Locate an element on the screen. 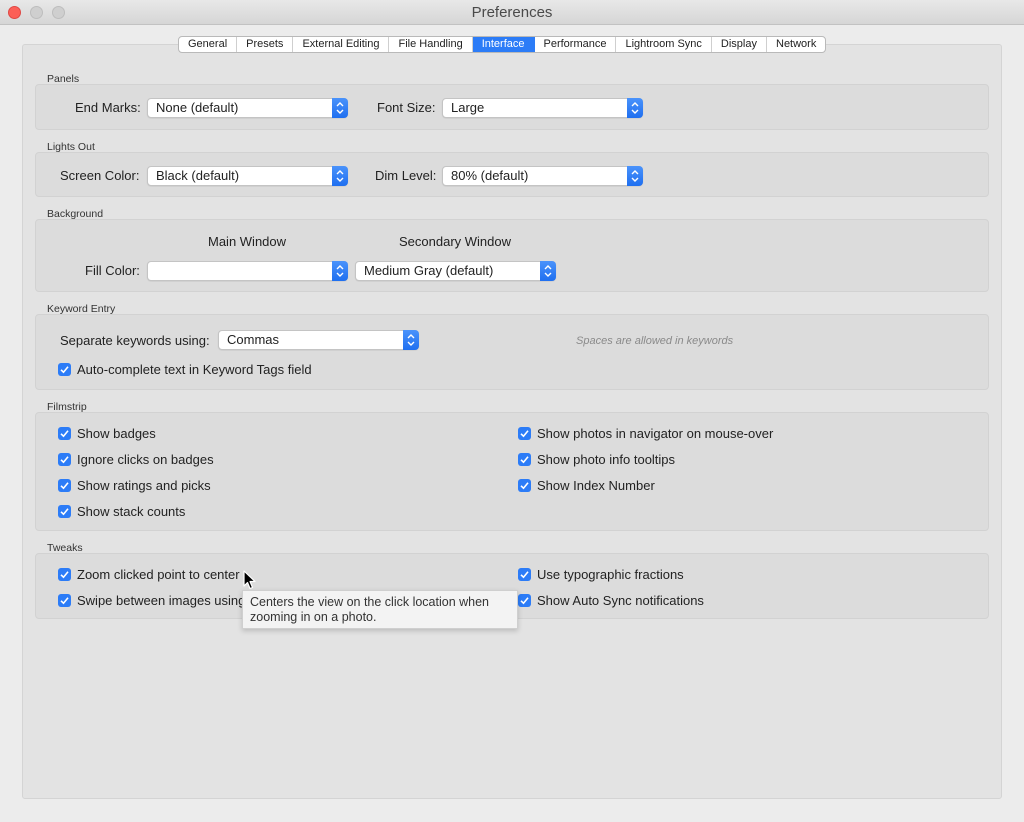 Image resolution: width=1024 pixels, height=822 pixels. font-size-value: Large is located at coordinates (468, 107).